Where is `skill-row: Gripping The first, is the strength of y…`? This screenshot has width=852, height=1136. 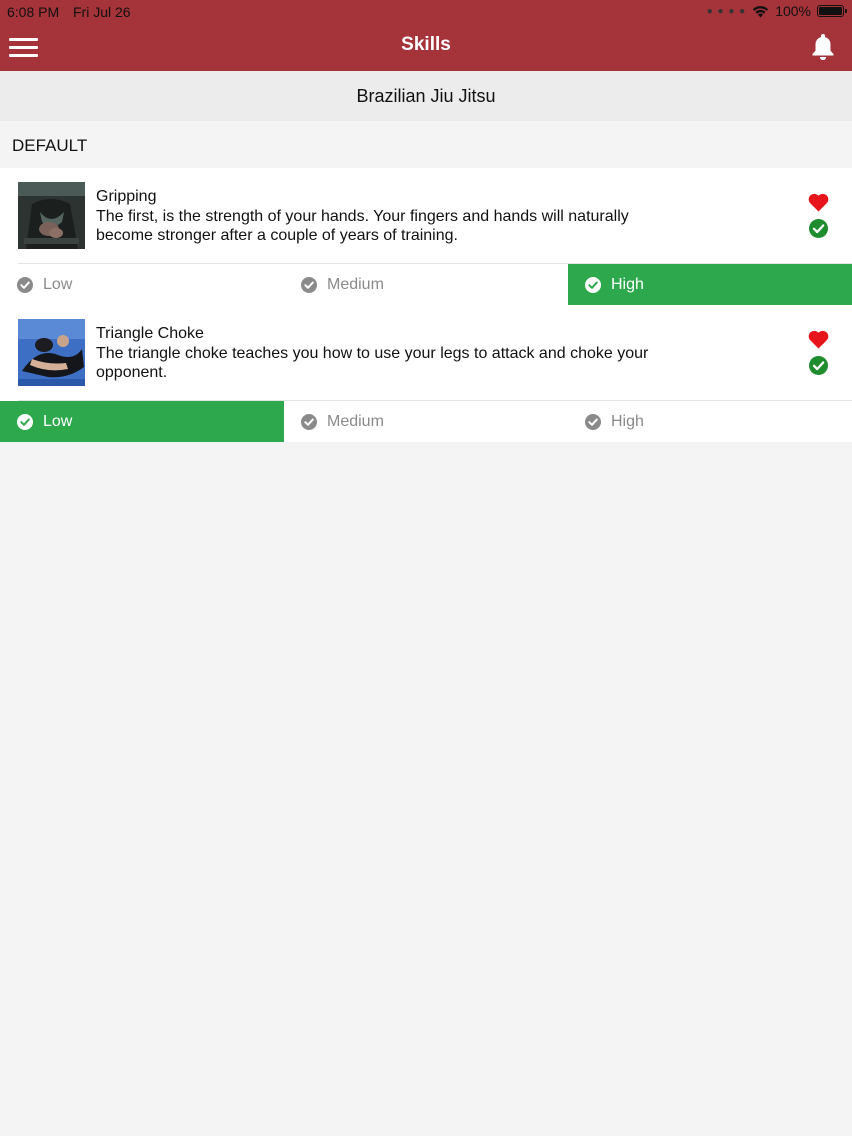
skill-row: Gripping The first, is the strength of y… is located at coordinates (426, 216).